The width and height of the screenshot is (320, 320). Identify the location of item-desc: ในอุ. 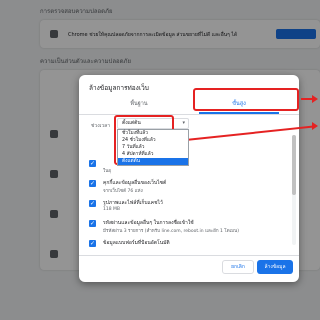
(107, 171).